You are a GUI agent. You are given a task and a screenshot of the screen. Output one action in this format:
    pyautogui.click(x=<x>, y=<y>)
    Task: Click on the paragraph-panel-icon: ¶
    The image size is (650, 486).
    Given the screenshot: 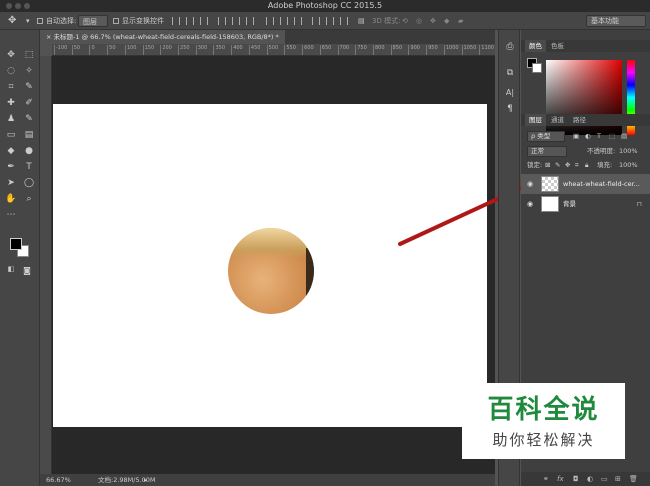 What is the action you would take?
    pyautogui.click(x=510, y=109)
    